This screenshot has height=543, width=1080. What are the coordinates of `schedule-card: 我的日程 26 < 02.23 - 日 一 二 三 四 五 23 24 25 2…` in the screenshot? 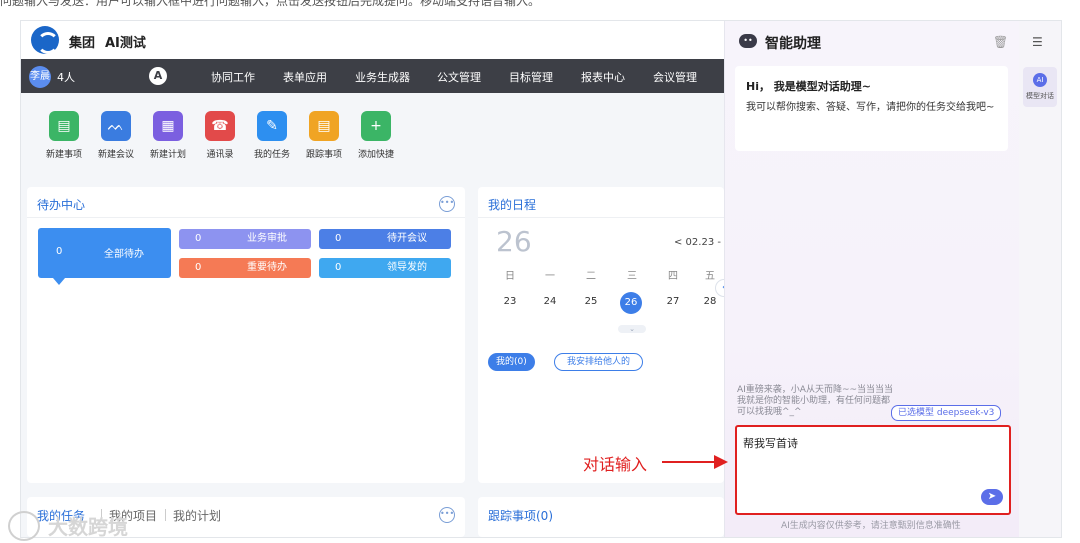 It's located at (601, 335).